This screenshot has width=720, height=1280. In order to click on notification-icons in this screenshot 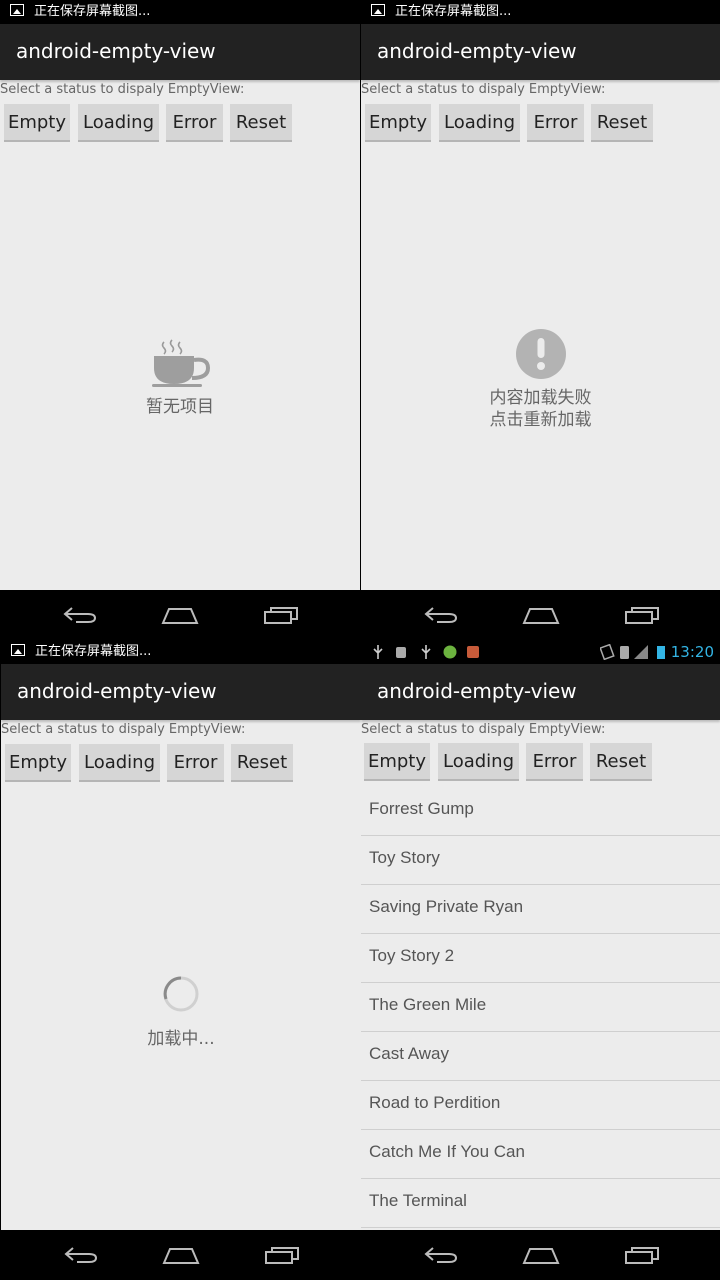, I will do `click(426, 652)`.